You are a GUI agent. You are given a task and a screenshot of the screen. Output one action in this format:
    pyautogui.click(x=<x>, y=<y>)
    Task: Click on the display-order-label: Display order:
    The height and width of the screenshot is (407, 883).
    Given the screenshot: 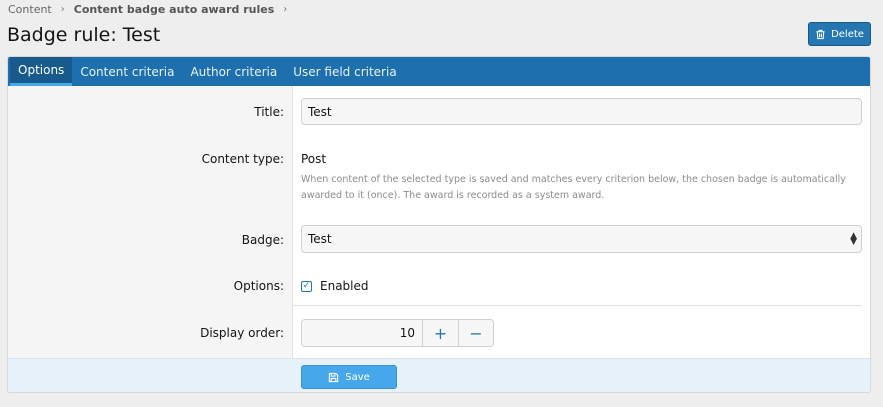 What is the action you would take?
    pyautogui.click(x=242, y=333)
    